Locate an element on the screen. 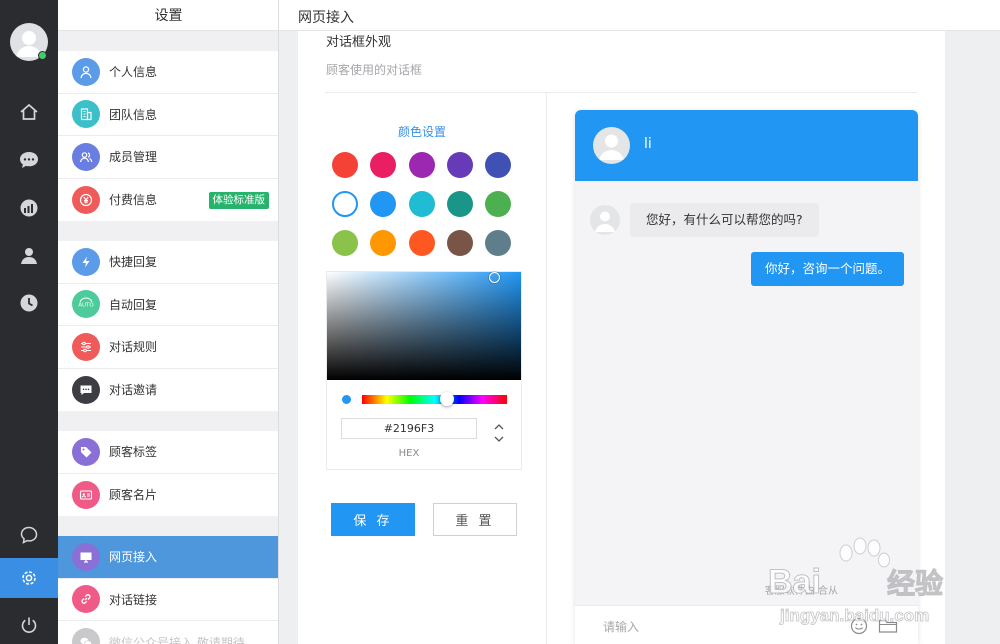 This screenshot has height=644, width=1000. person-icon is located at coordinates (86, 71).